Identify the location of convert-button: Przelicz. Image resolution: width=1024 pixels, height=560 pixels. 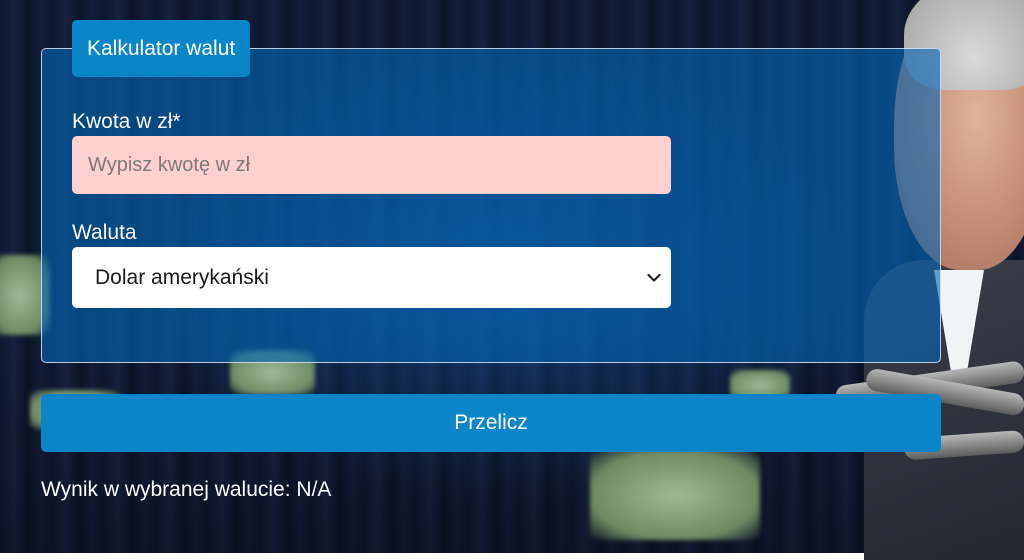
(491, 423).